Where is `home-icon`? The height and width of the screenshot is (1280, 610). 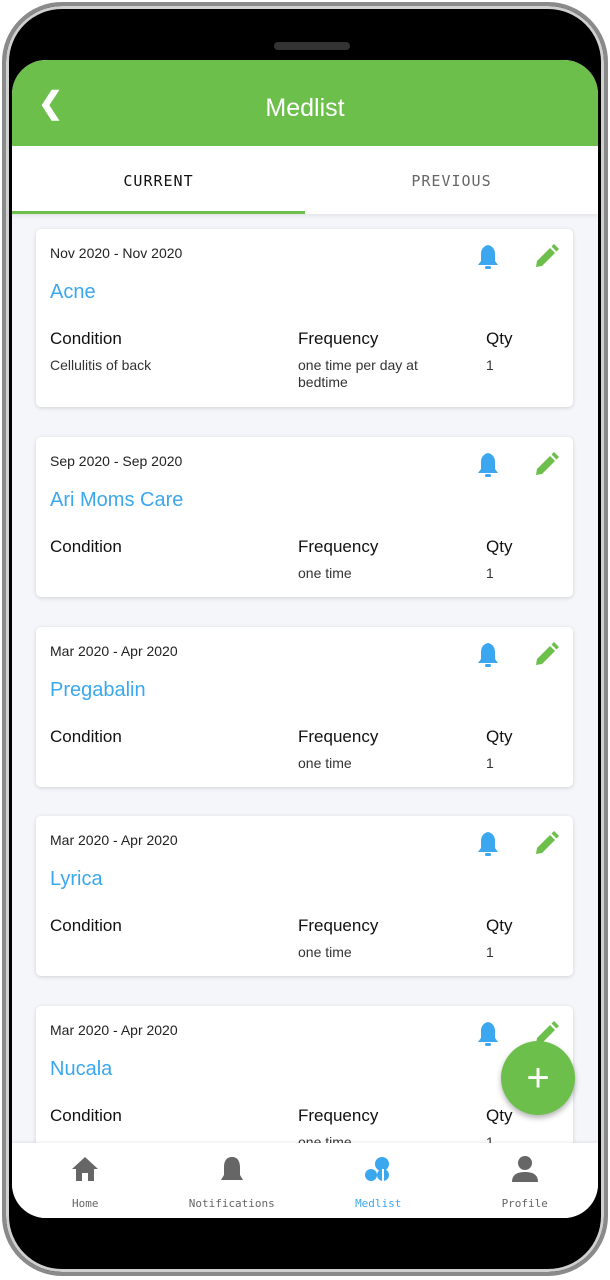 home-icon is located at coordinates (85, 1169).